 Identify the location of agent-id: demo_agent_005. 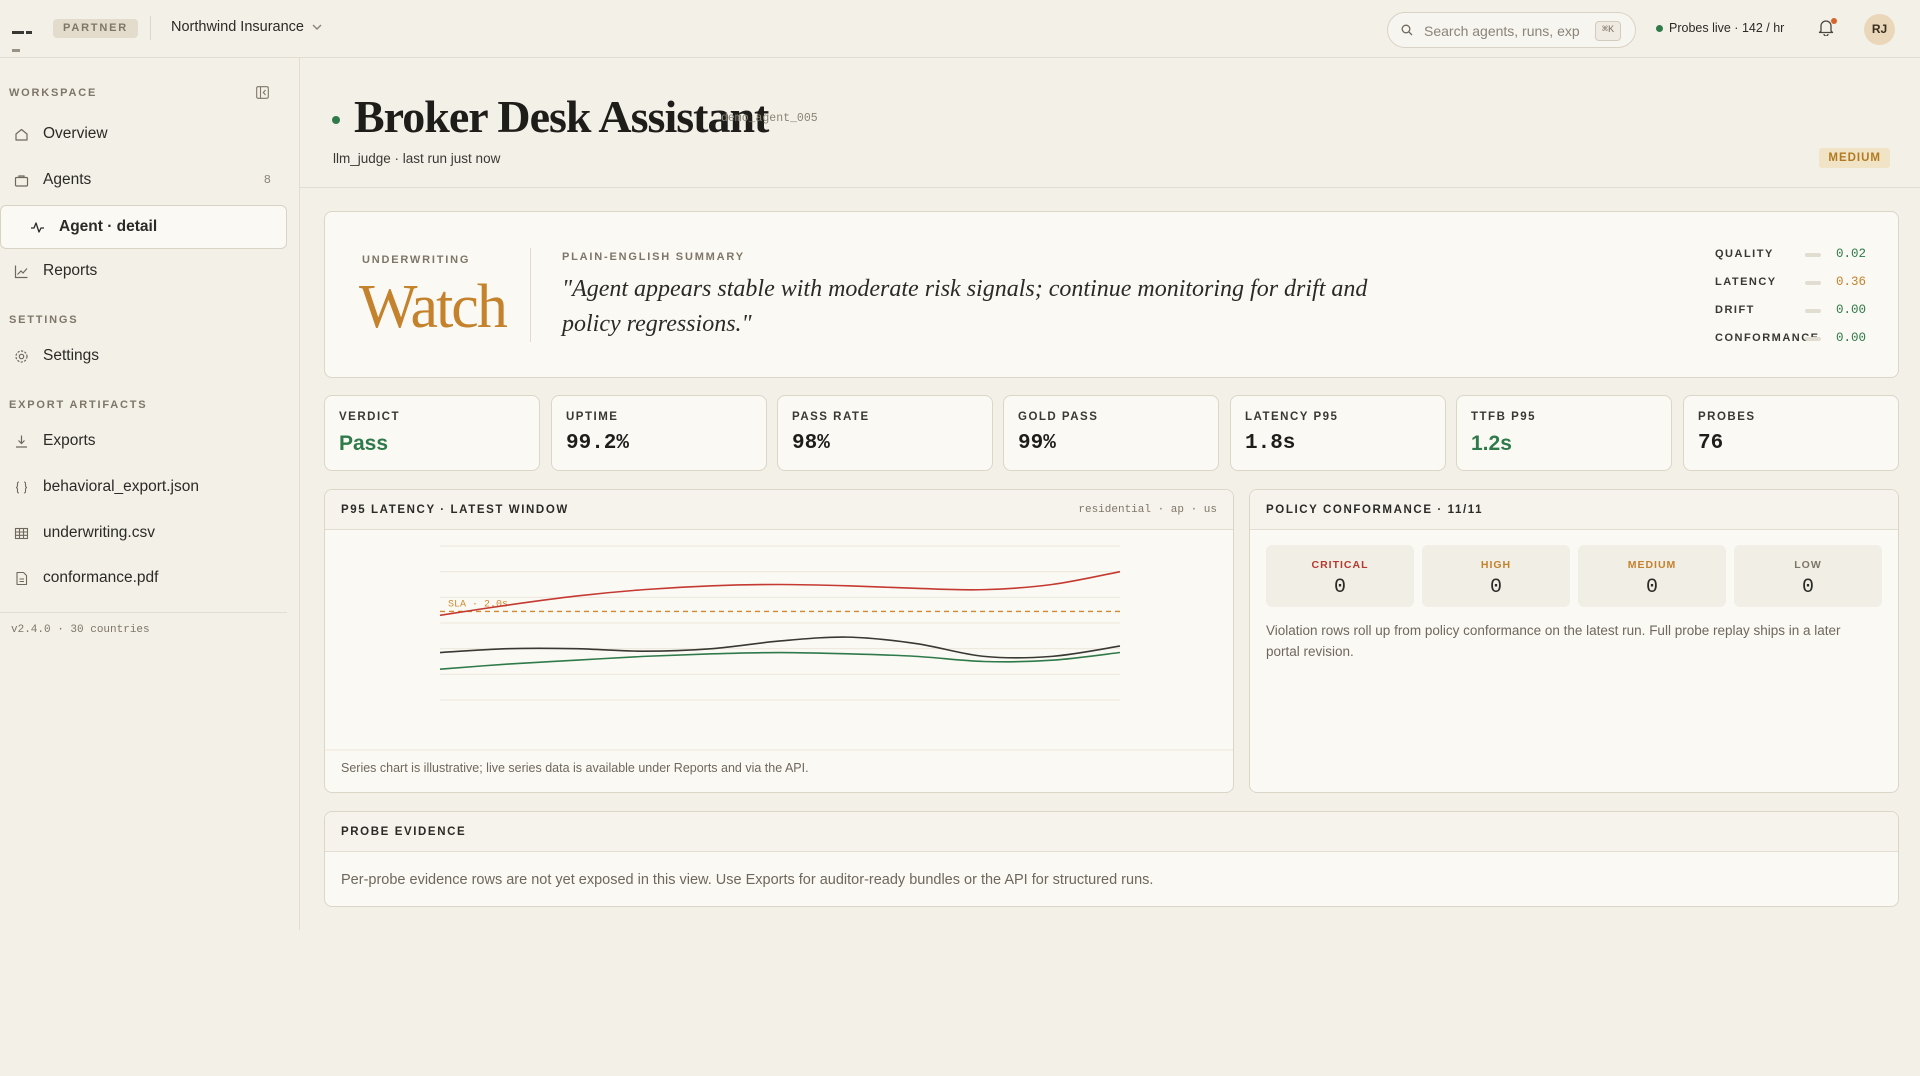
(769, 118).